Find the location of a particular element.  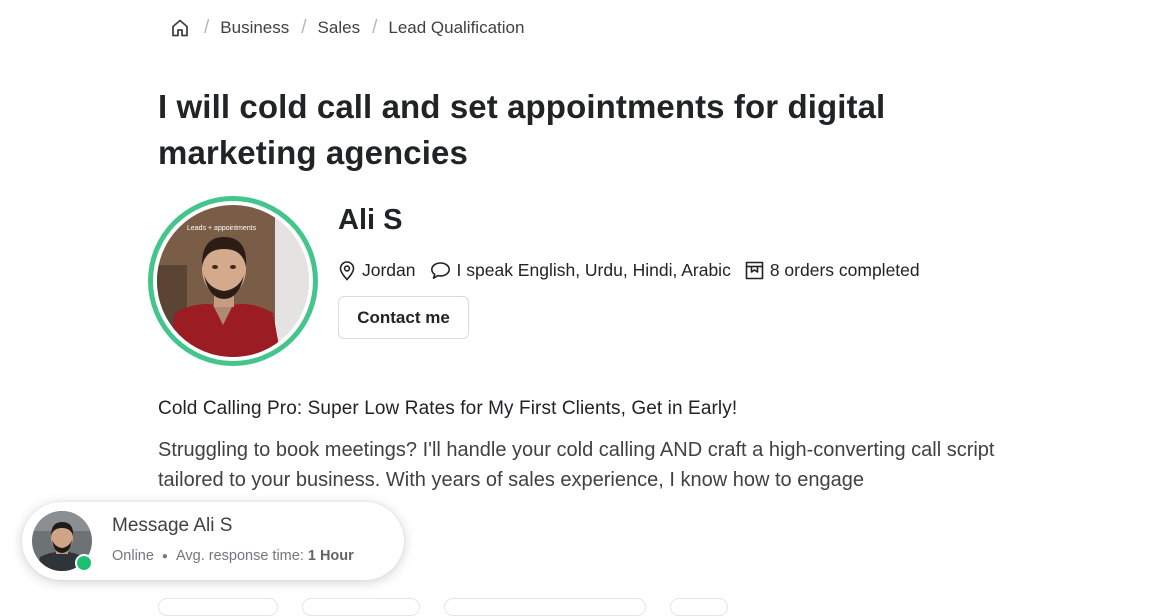

online-status-text: Online is located at coordinates (133, 556).